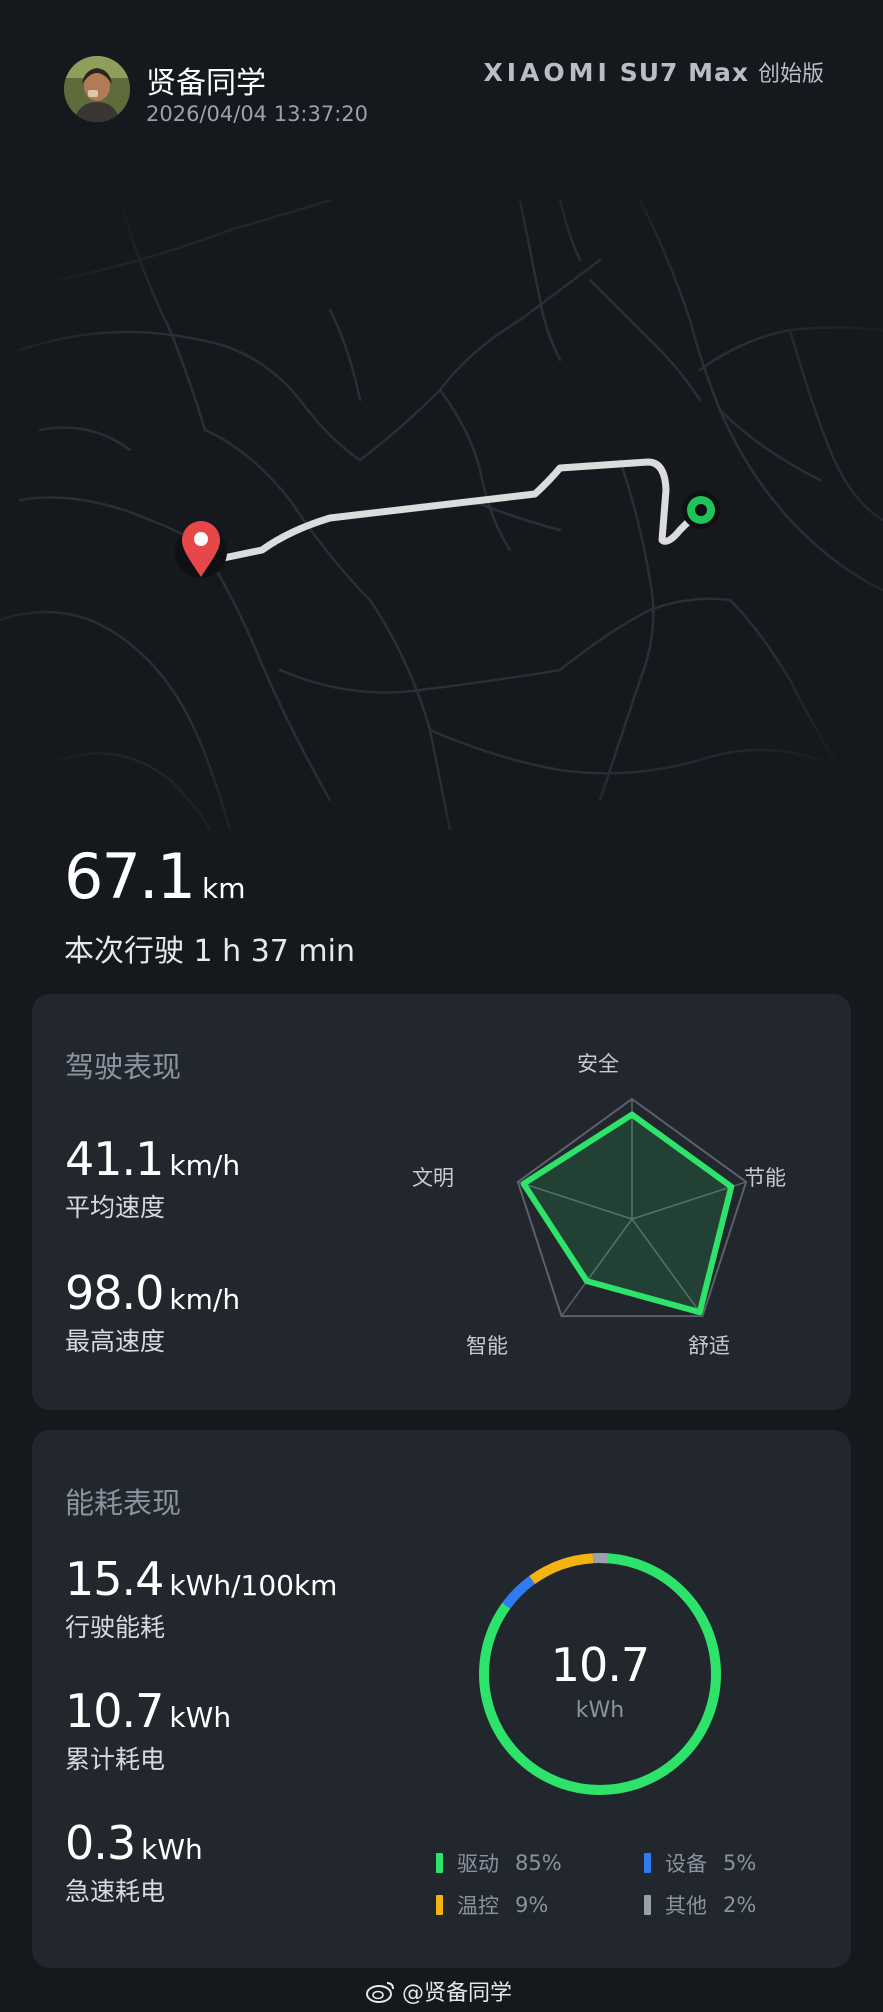  Describe the element at coordinates (123, 1067) in the screenshot. I see `driving-card-title: 驾驶表现` at that location.